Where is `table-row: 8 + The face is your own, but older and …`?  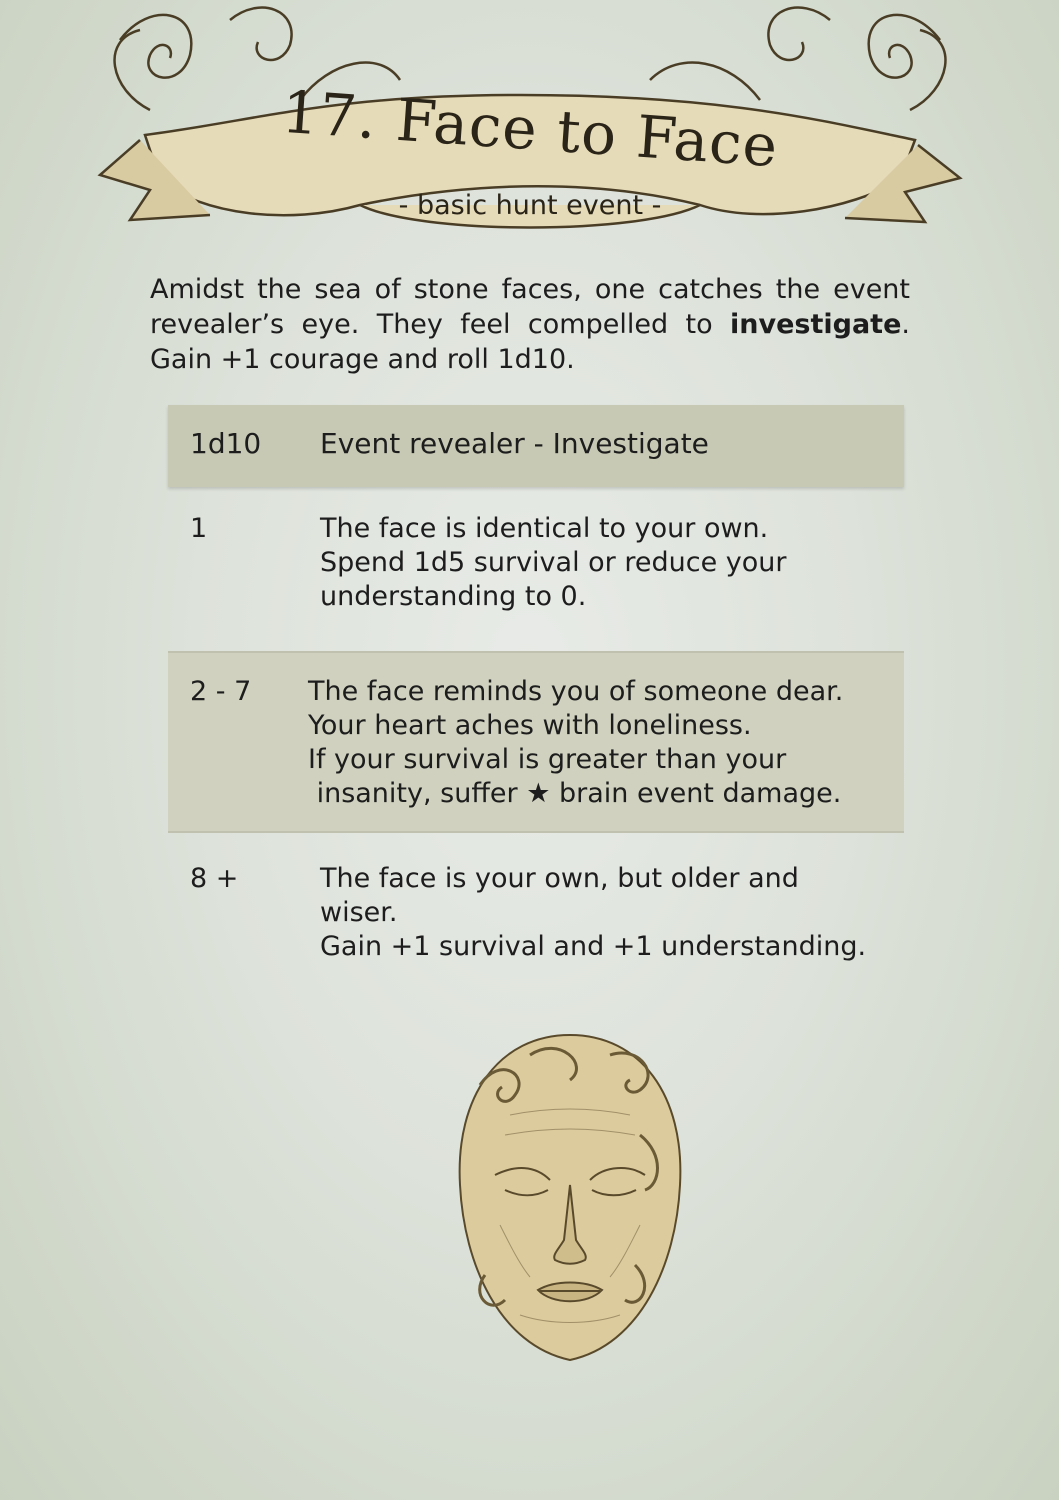
table-row: 8 + The face is your own, but older and … is located at coordinates (536, 917).